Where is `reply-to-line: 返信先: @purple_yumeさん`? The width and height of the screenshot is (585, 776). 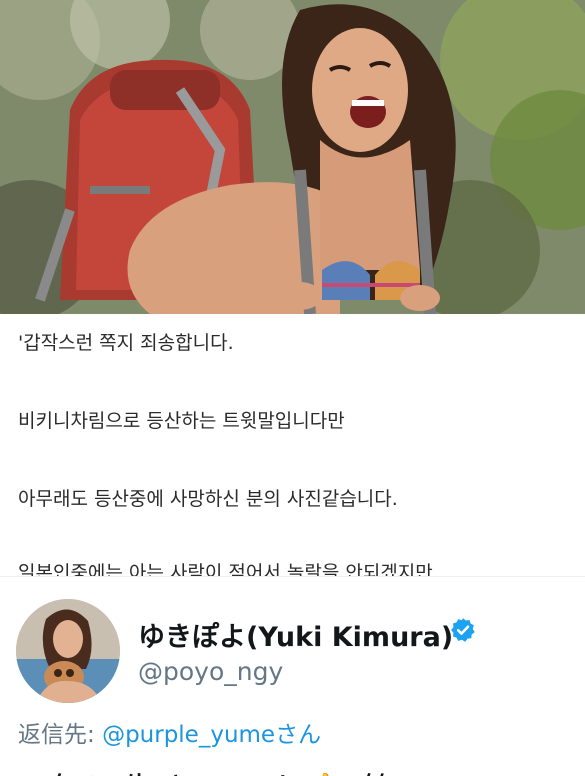
reply-to-line: 返信先: @purple_yumeさん is located at coordinates (169, 732).